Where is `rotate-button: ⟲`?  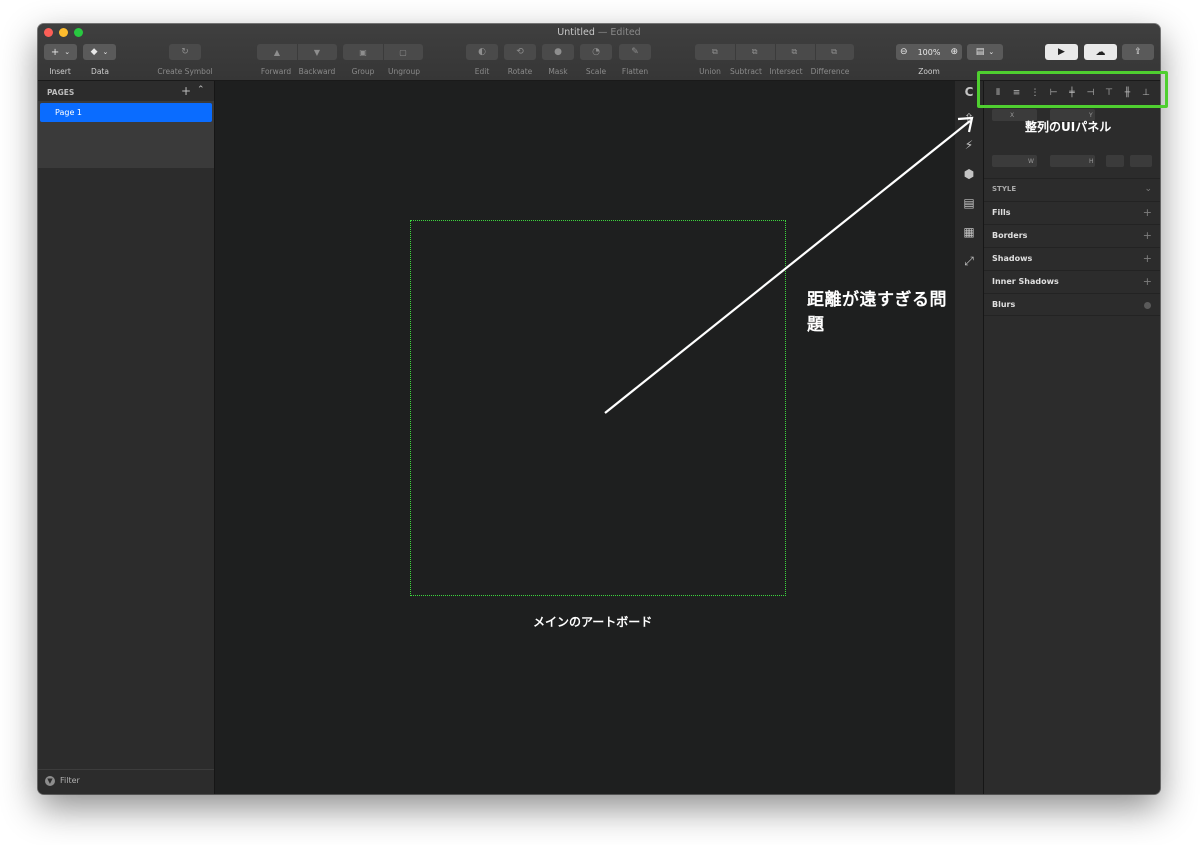
rotate-button: ⟲ is located at coordinates (520, 52).